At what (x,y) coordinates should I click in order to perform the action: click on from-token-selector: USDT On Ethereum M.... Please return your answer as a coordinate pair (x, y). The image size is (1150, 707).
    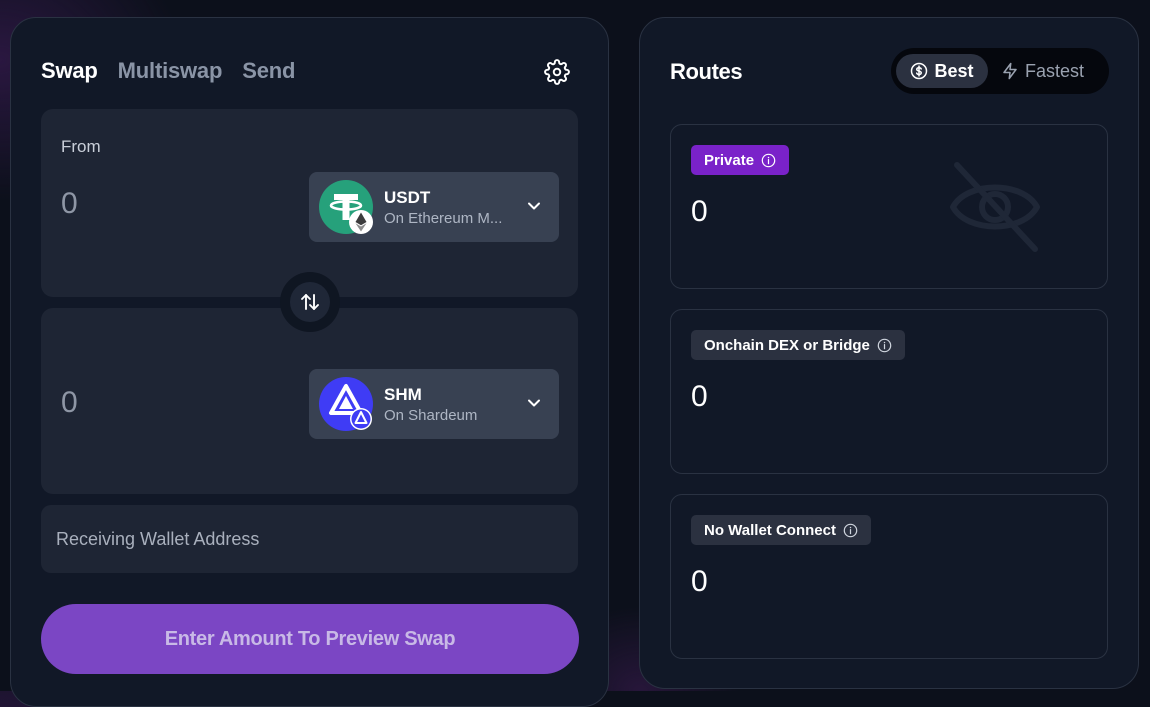
    Looking at the image, I should click on (434, 207).